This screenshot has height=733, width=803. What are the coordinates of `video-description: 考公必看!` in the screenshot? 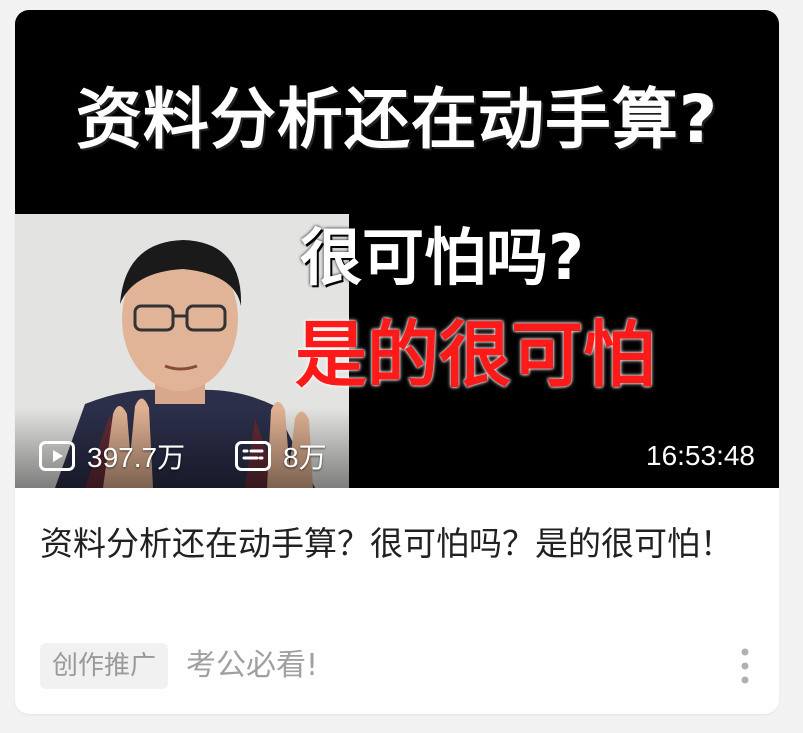 It's located at (252, 665).